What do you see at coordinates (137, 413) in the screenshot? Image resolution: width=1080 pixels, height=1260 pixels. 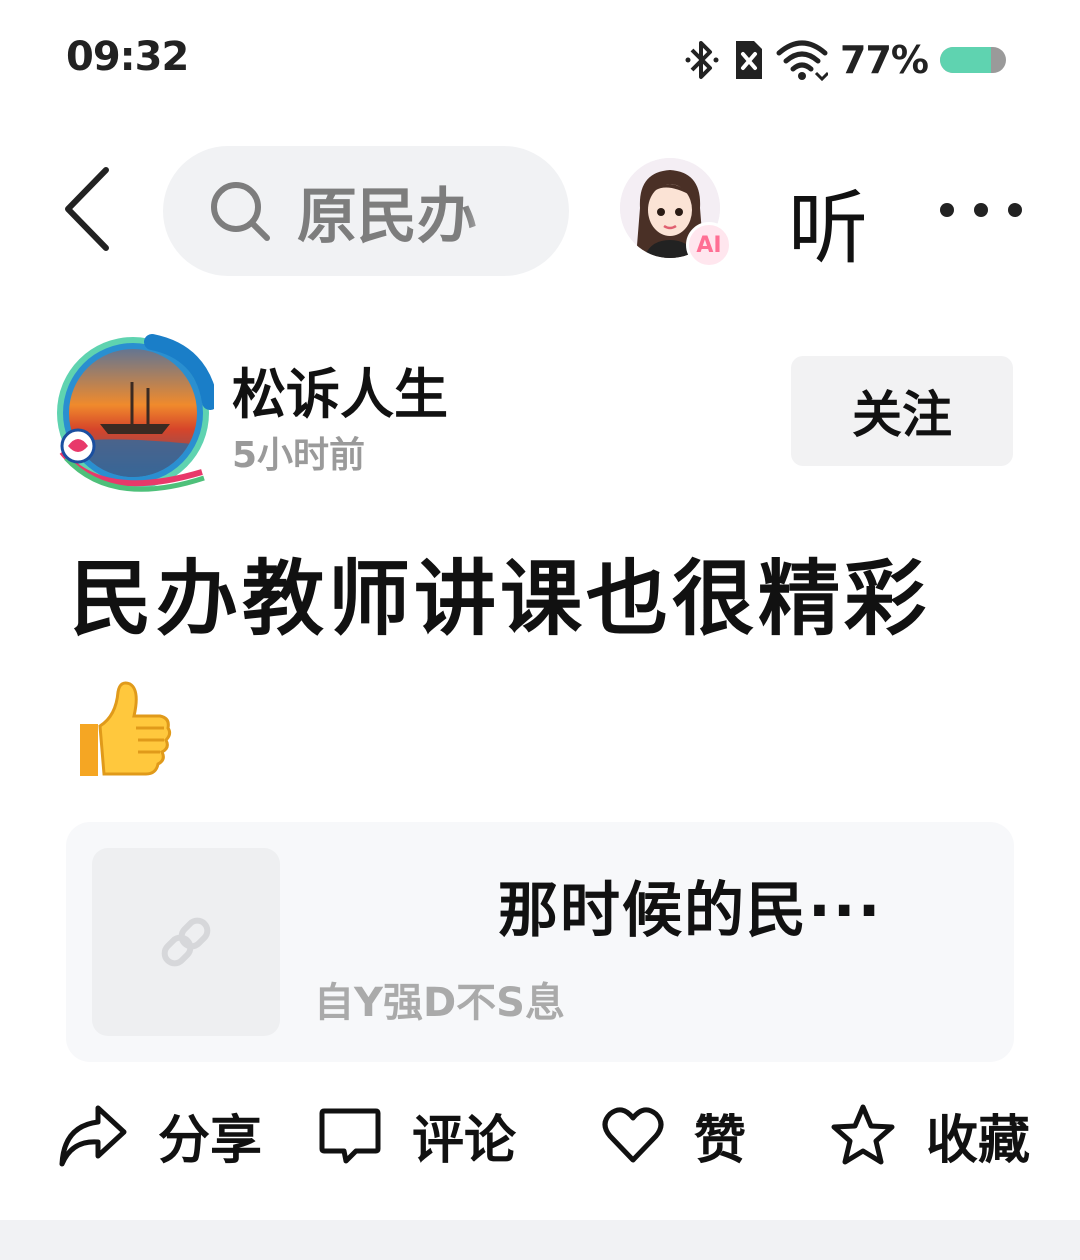 I see `author-avatar-image` at bounding box center [137, 413].